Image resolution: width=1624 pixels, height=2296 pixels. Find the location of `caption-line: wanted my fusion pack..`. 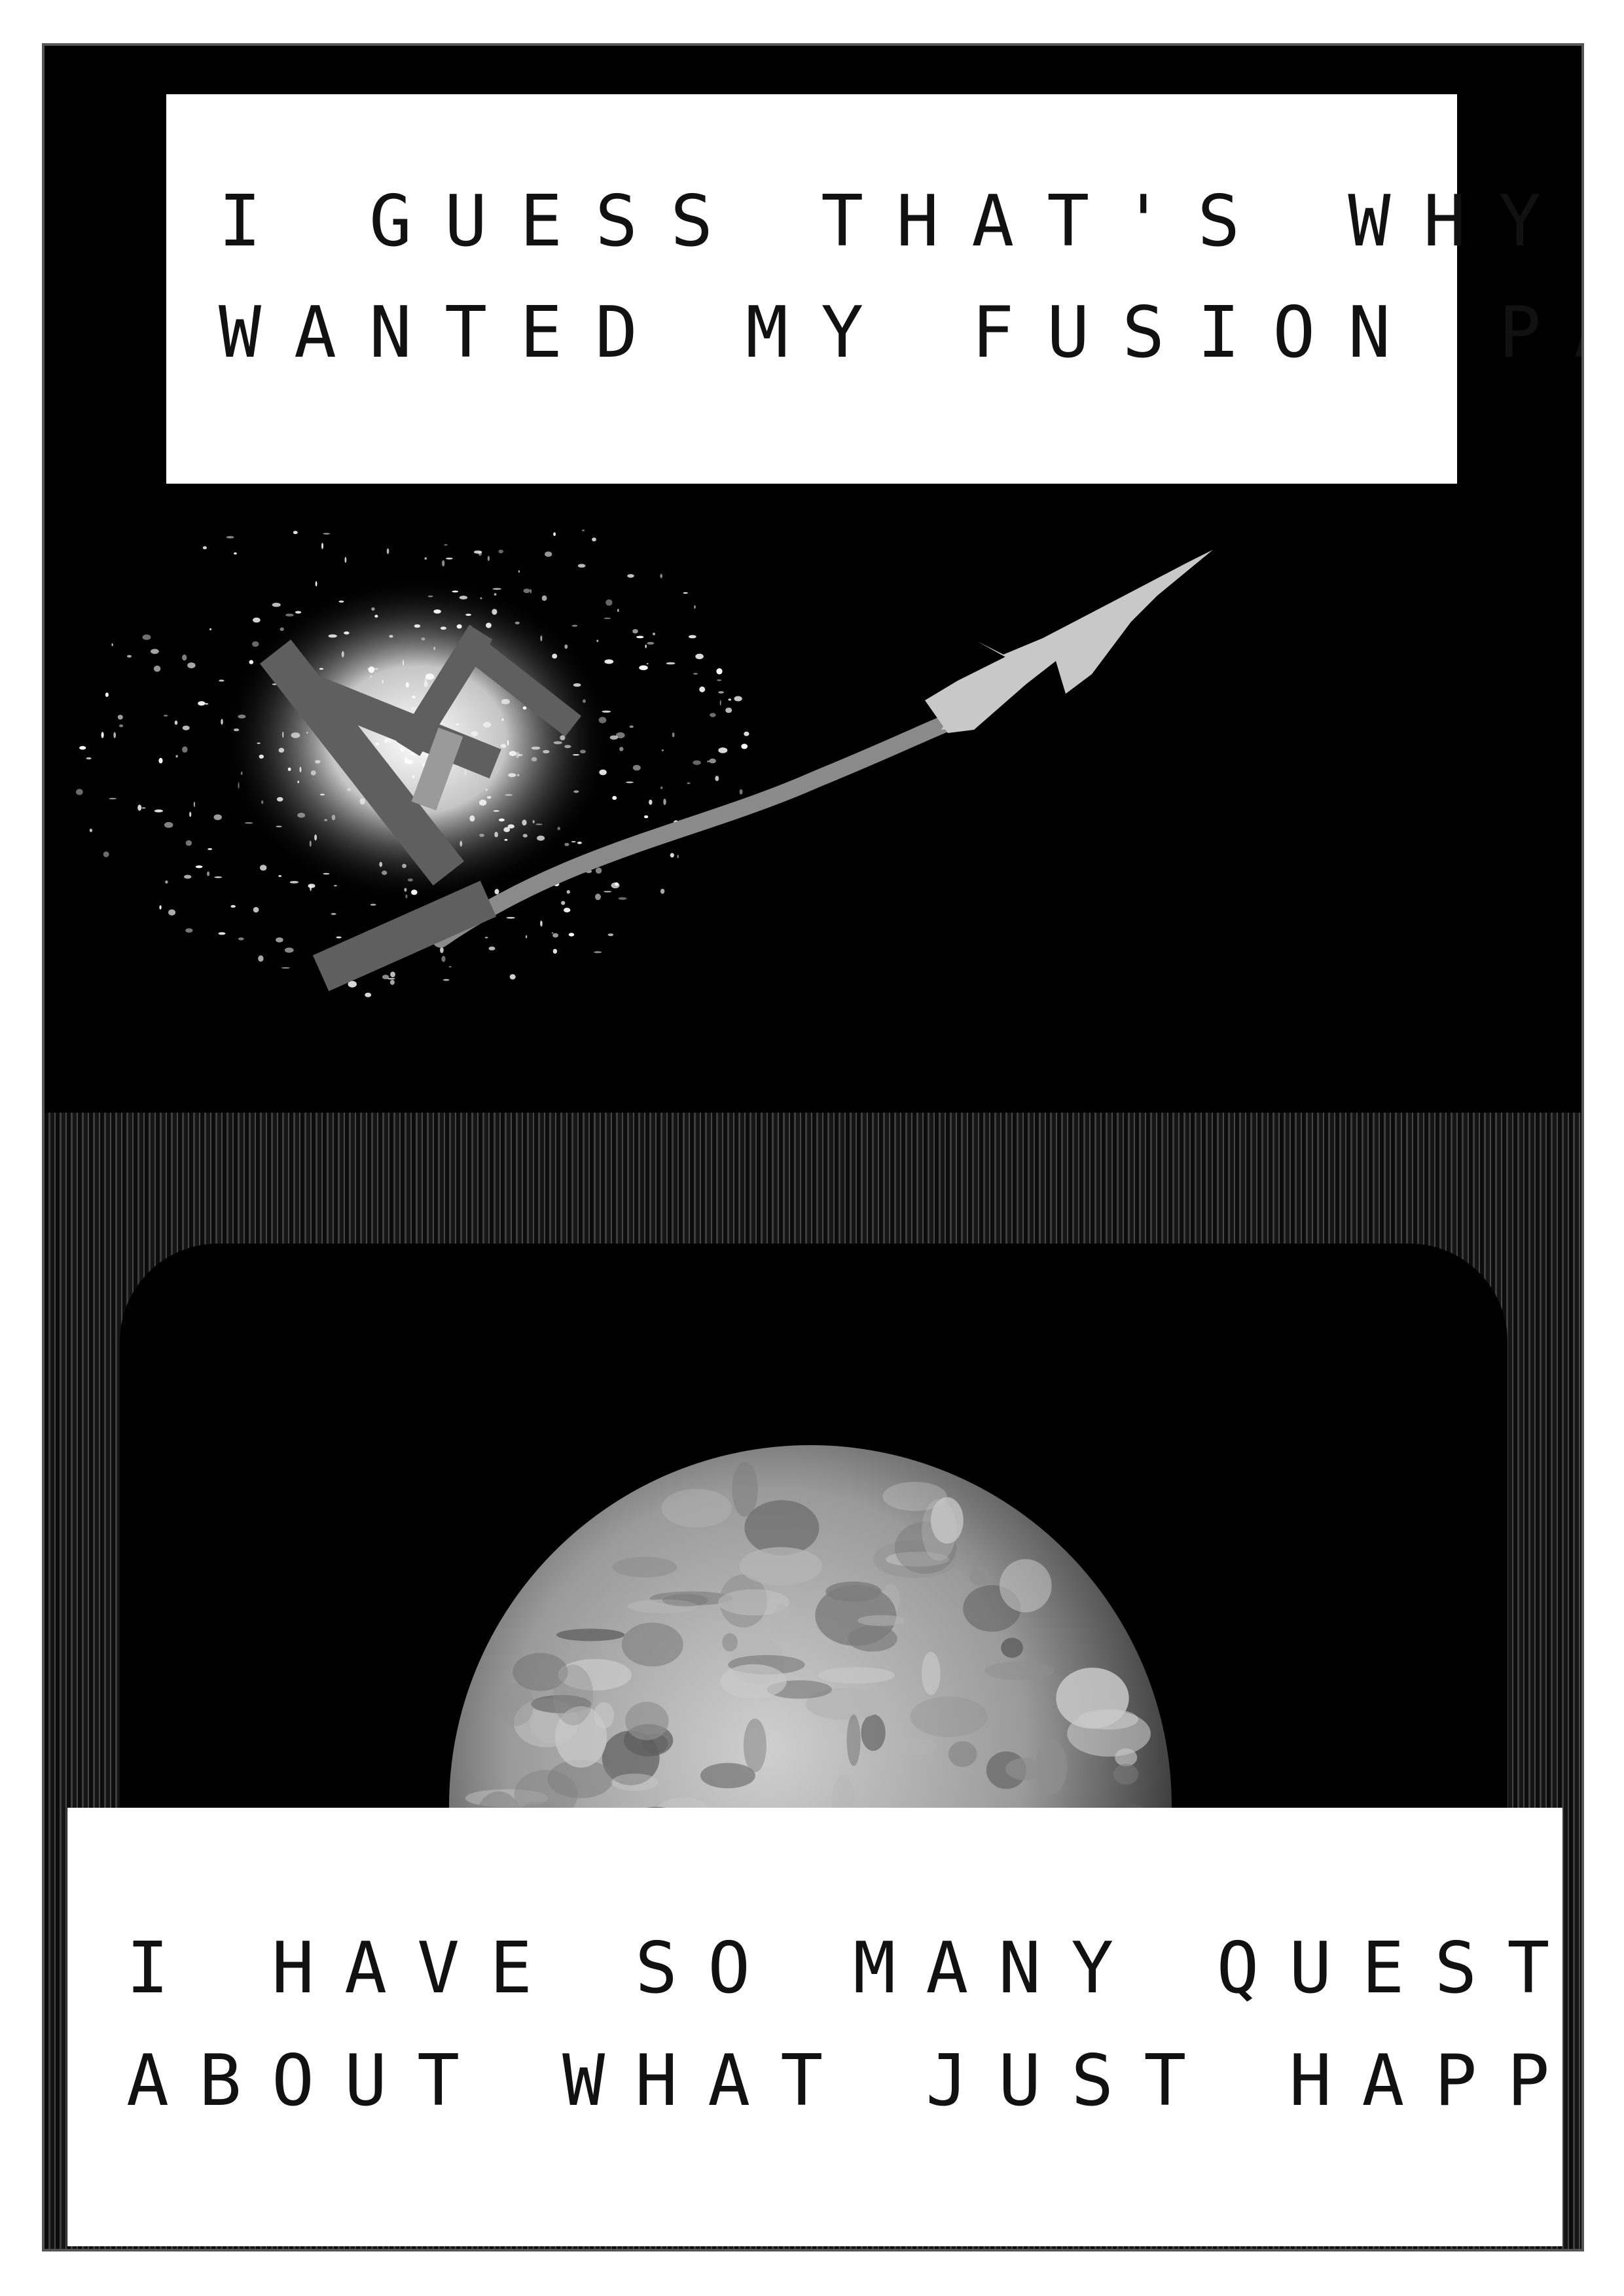

caption-line: wanted my fusion pack.. is located at coordinates (900, 333).